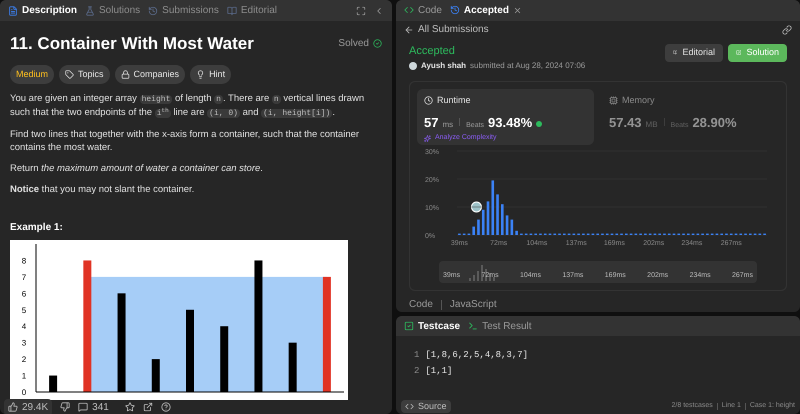  What do you see at coordinates (443, 66) in the screenshot?
I see `user-name: Ayush shah` at bounding box center [443, 66].